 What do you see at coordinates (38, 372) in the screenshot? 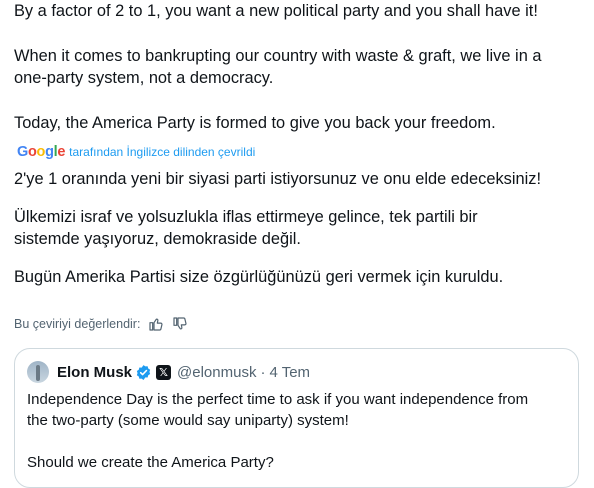
I see `avatar` at bounding box center [38, 372].